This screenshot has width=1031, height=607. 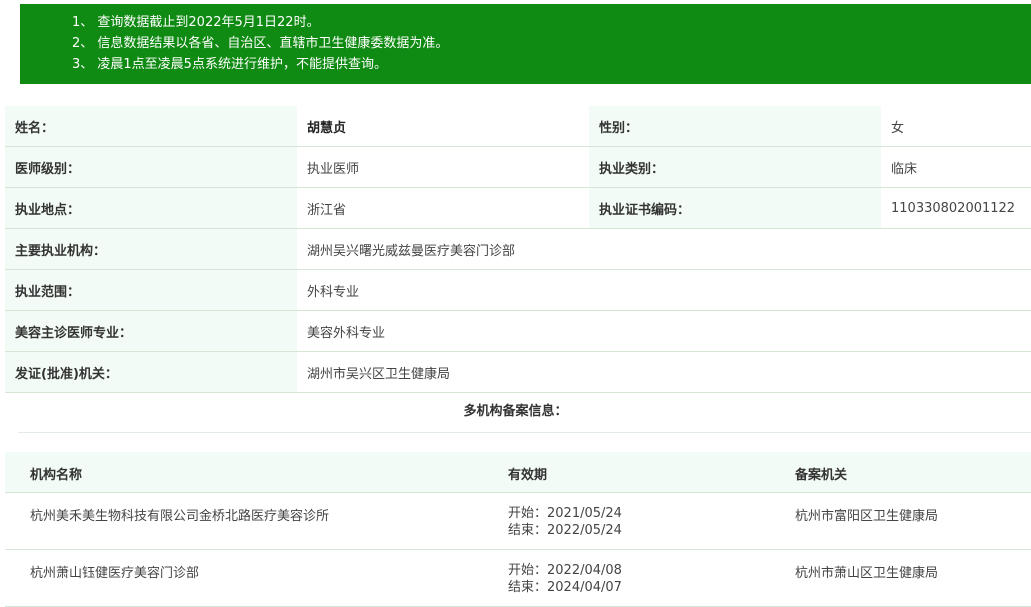 What do you see at coordinates (565, 513) in the screenshot?
I see `validity-start: 开始：2021/05/24` at bounding box center [565, 513].